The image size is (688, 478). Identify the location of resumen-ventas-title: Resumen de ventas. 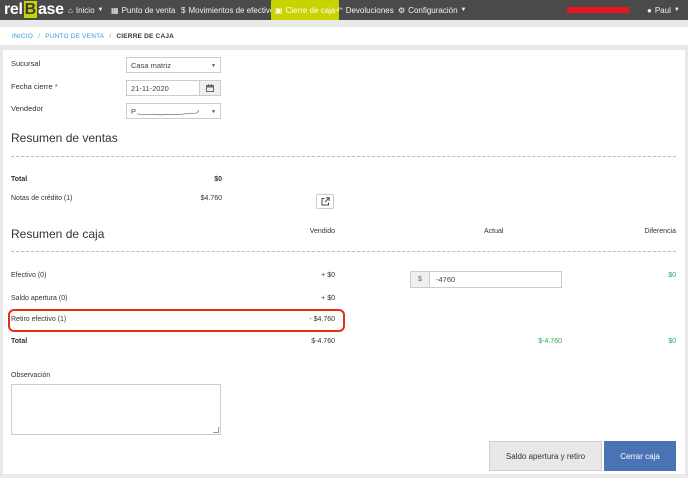
(64, 138).